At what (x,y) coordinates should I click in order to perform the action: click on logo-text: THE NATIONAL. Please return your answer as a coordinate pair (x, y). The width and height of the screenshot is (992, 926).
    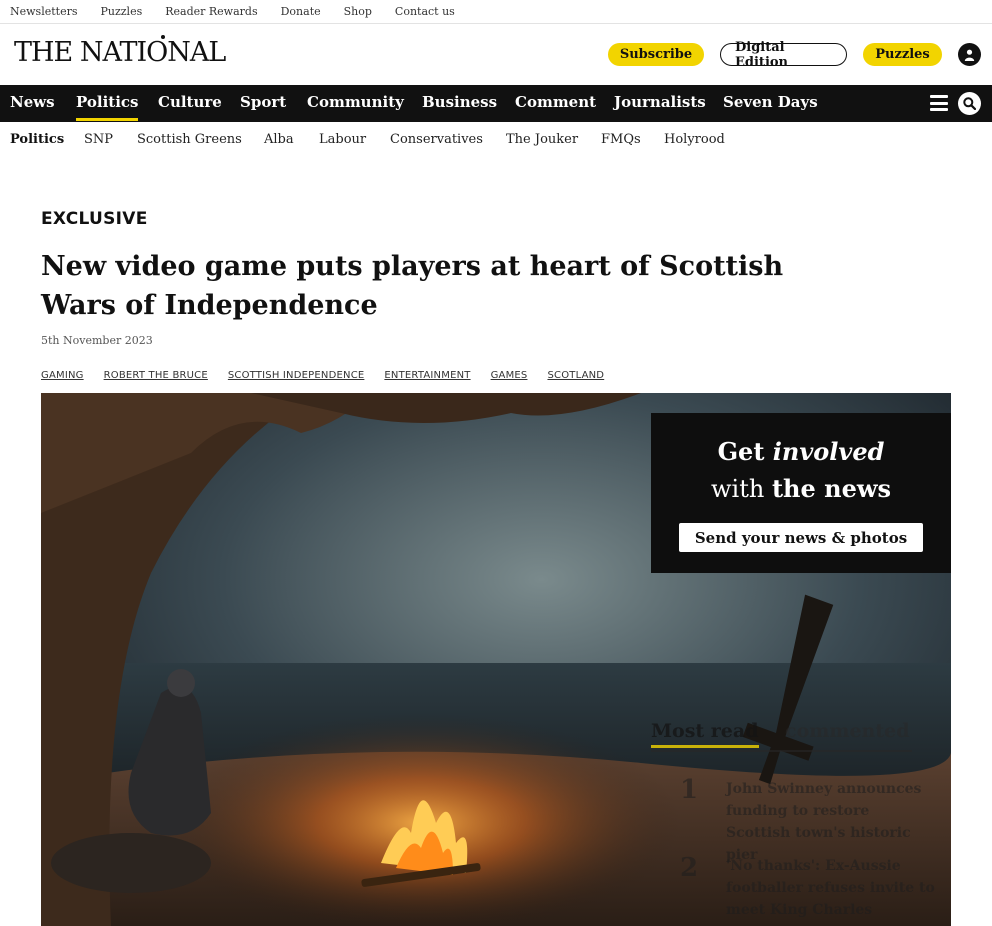
    Looking at the image, I should click on (120, 52).